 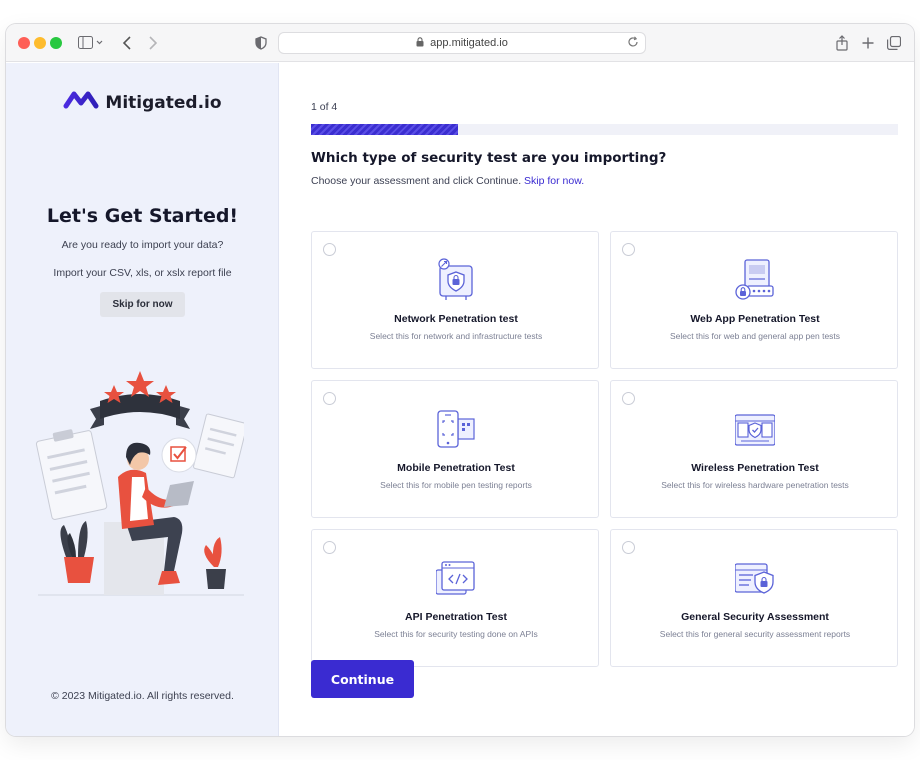 What do you see at coordinates (324, 107) in the screenshot?
I see `step-indicator: 1 of 4` at bounding box center [324, 107].